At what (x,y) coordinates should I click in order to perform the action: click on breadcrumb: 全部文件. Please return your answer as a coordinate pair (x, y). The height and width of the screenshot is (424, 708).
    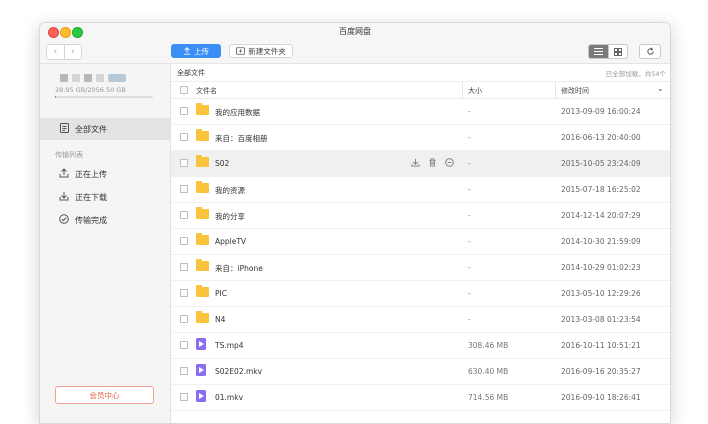
    Looking at the image, I should click on (191, 73).